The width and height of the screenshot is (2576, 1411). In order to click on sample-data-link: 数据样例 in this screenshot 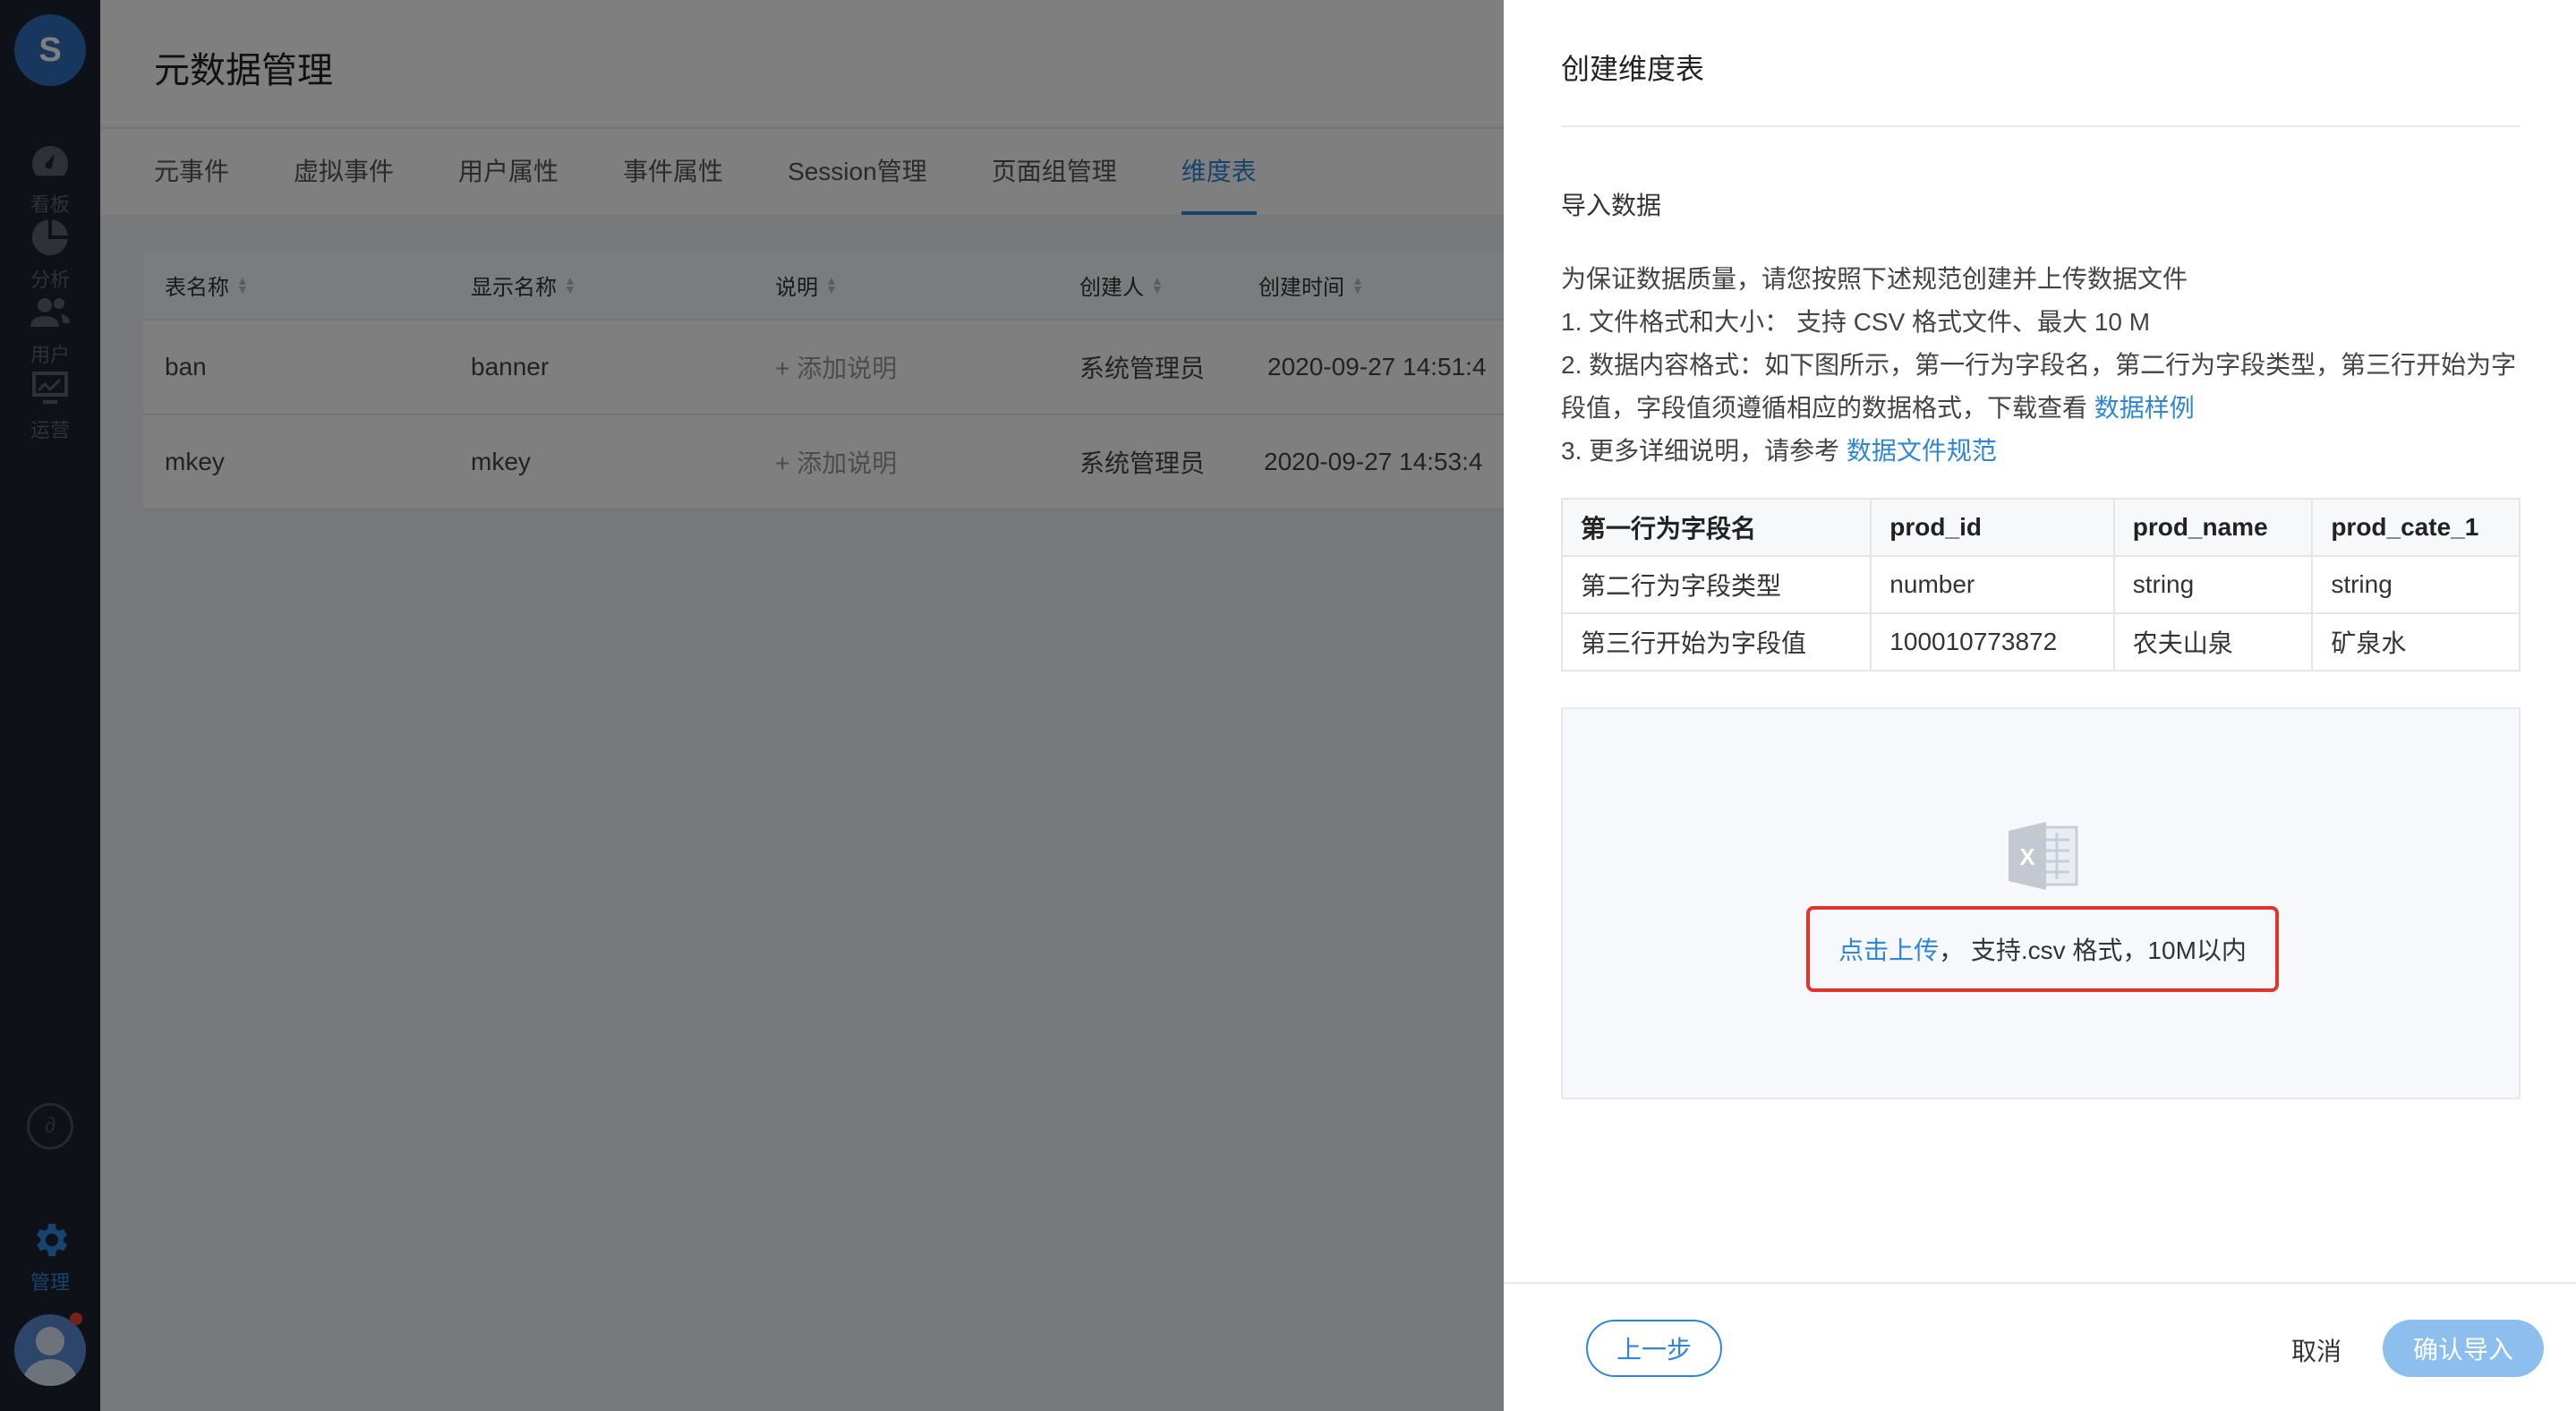, I will do `click(2144, 408)`.